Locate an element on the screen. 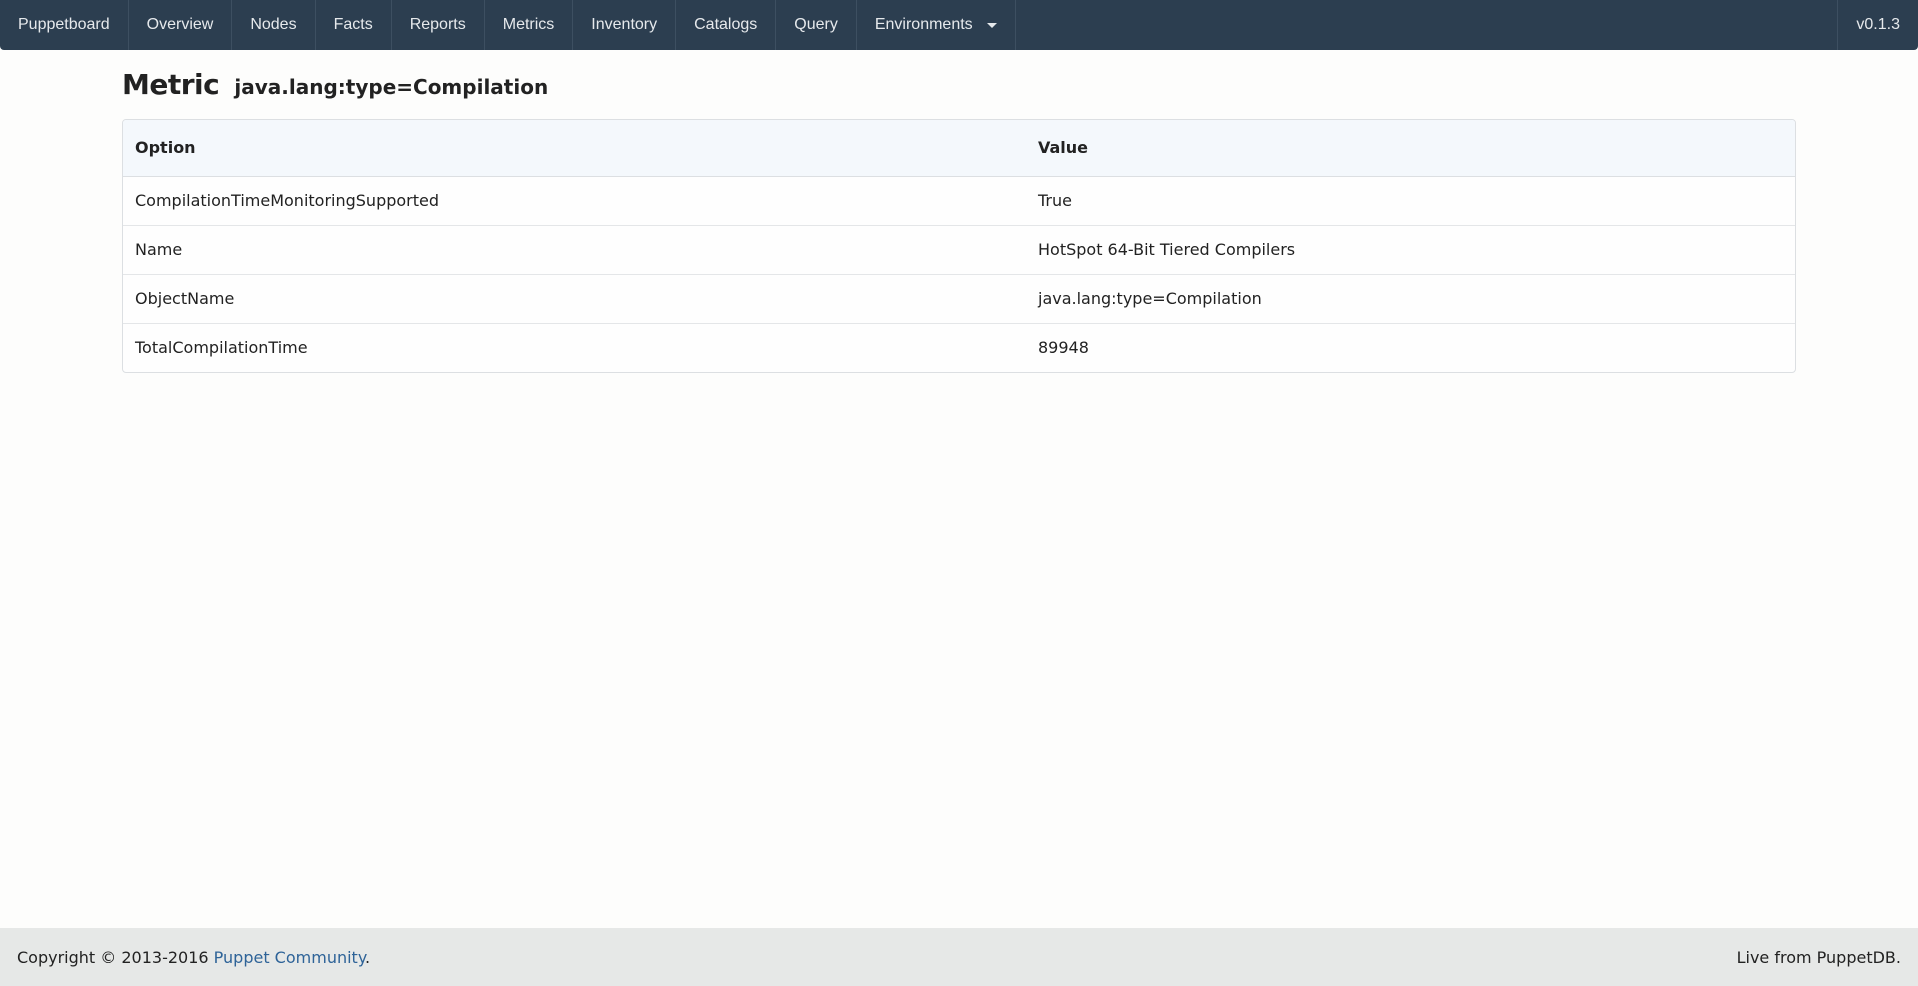 The height and width of the screenshot is (986, 1918). page-title-subtitle: java.lang:type=Compilation is located at coordinates (391, 87).